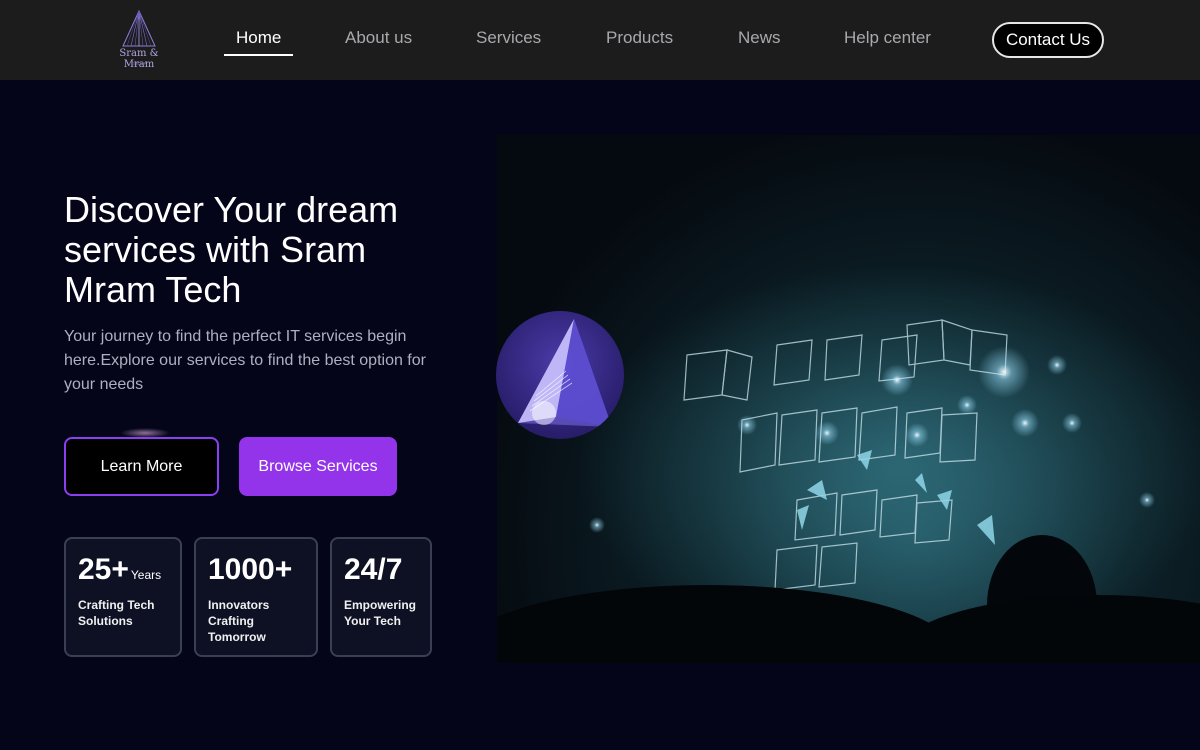 This screenshot has height=750, width=1200. What do you see at coordinates (318, 466) in the screenshot?
I see `browse-services-button: Browse Services` at bounding box center [318, 466].